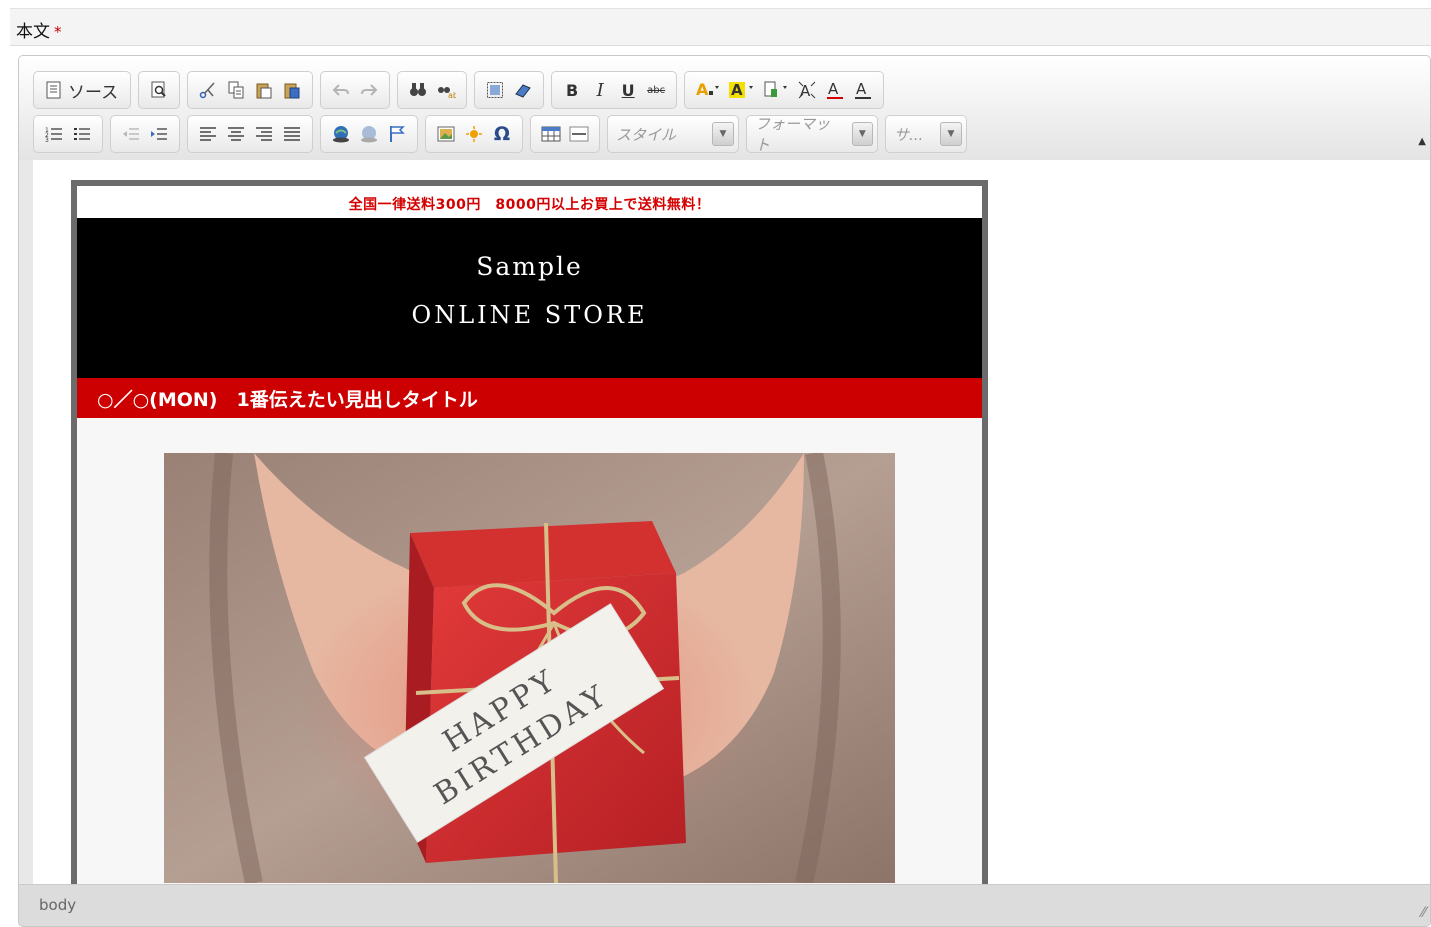 The width and height of the screenshot is (1431, 927). What do you see at coordinates (397, 134) in the screenshot?
I see `anchor-button` at bounding box center [397, 134].